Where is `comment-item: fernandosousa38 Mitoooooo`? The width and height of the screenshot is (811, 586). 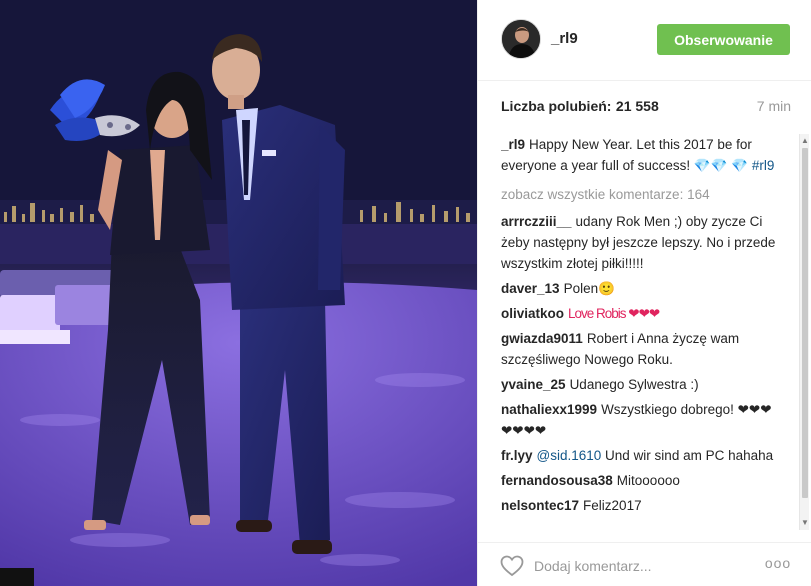
comment-item: fernandosousa38 Mitoooooo is located at coordinates (641, 480).